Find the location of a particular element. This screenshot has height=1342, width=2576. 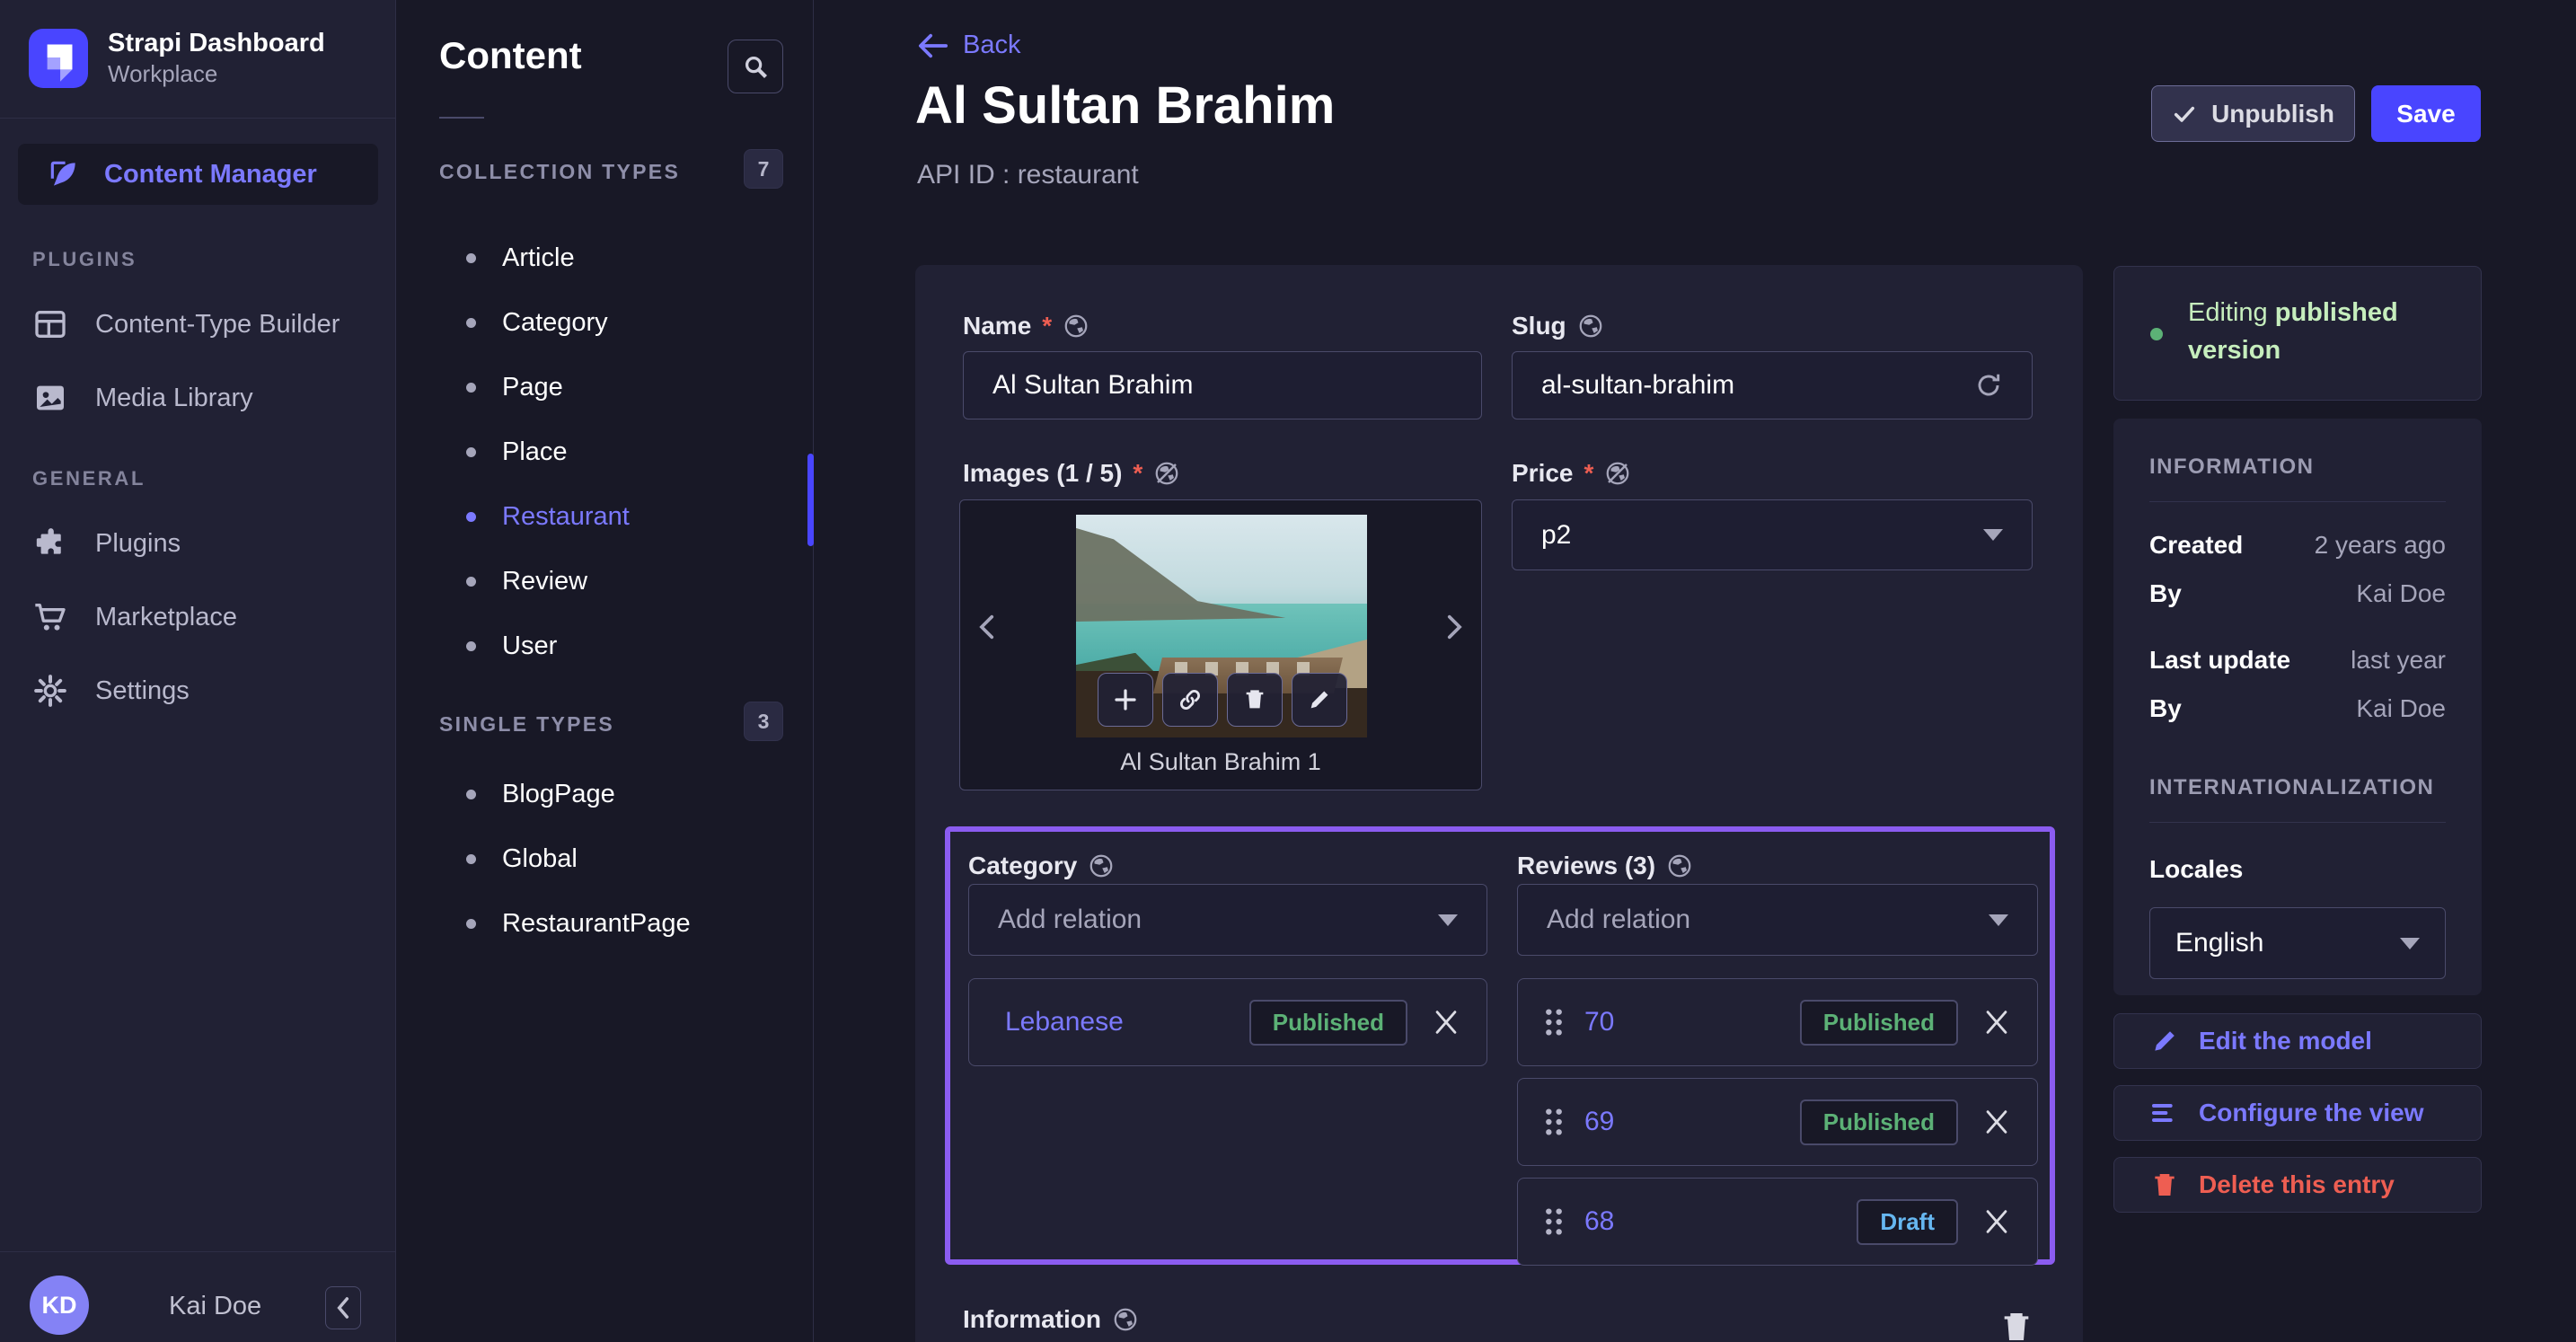

sidebar-item-content-type-builder: Content-Type Builder is located at coordinates (198, 324).